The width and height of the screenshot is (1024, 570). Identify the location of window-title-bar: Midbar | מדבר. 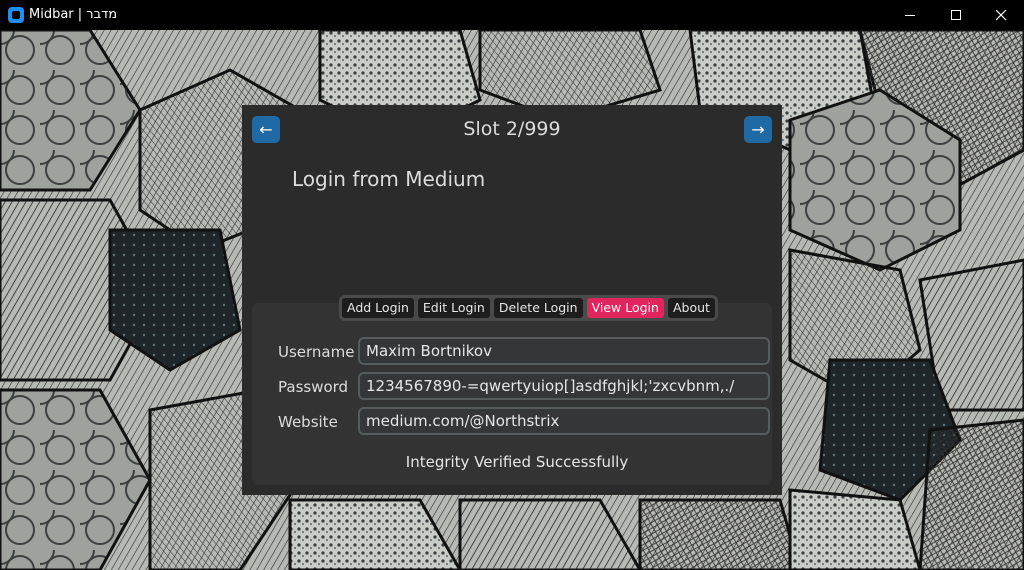
(512, 15).